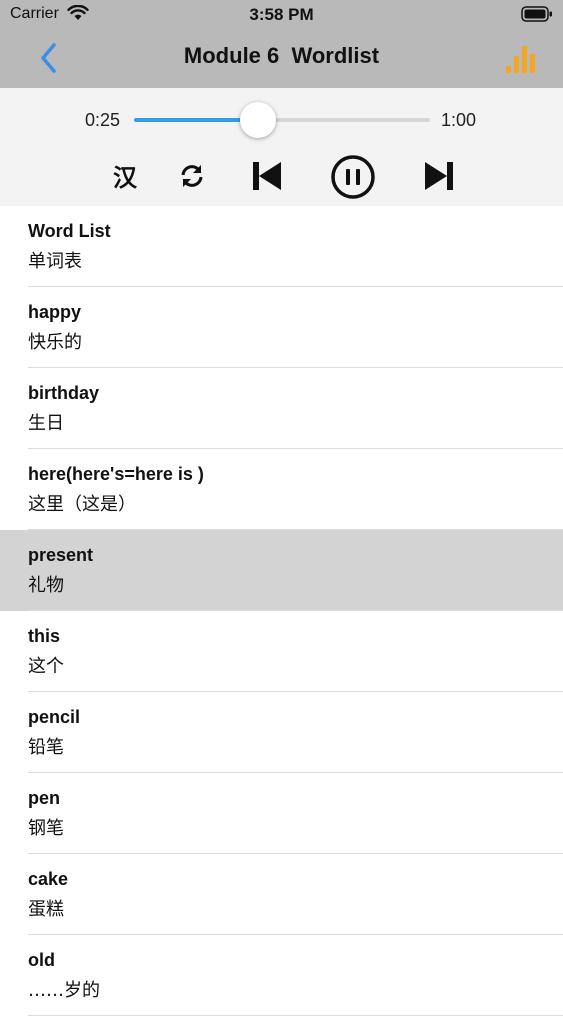  I want to click on previous-button, so click(267, 176).